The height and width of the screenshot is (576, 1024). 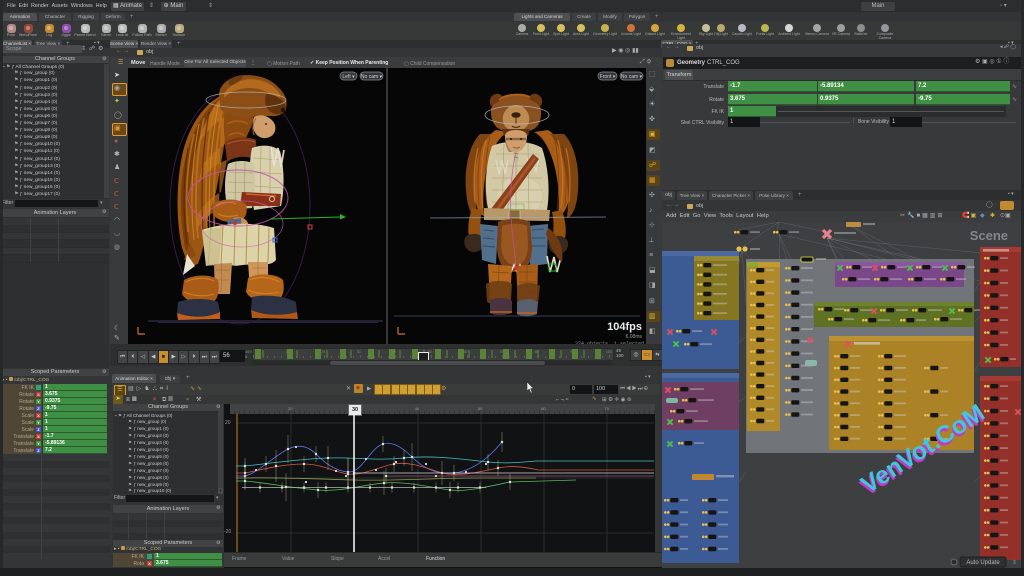 I want to click on svg-text: 104fps, so click(x=624, y=327).